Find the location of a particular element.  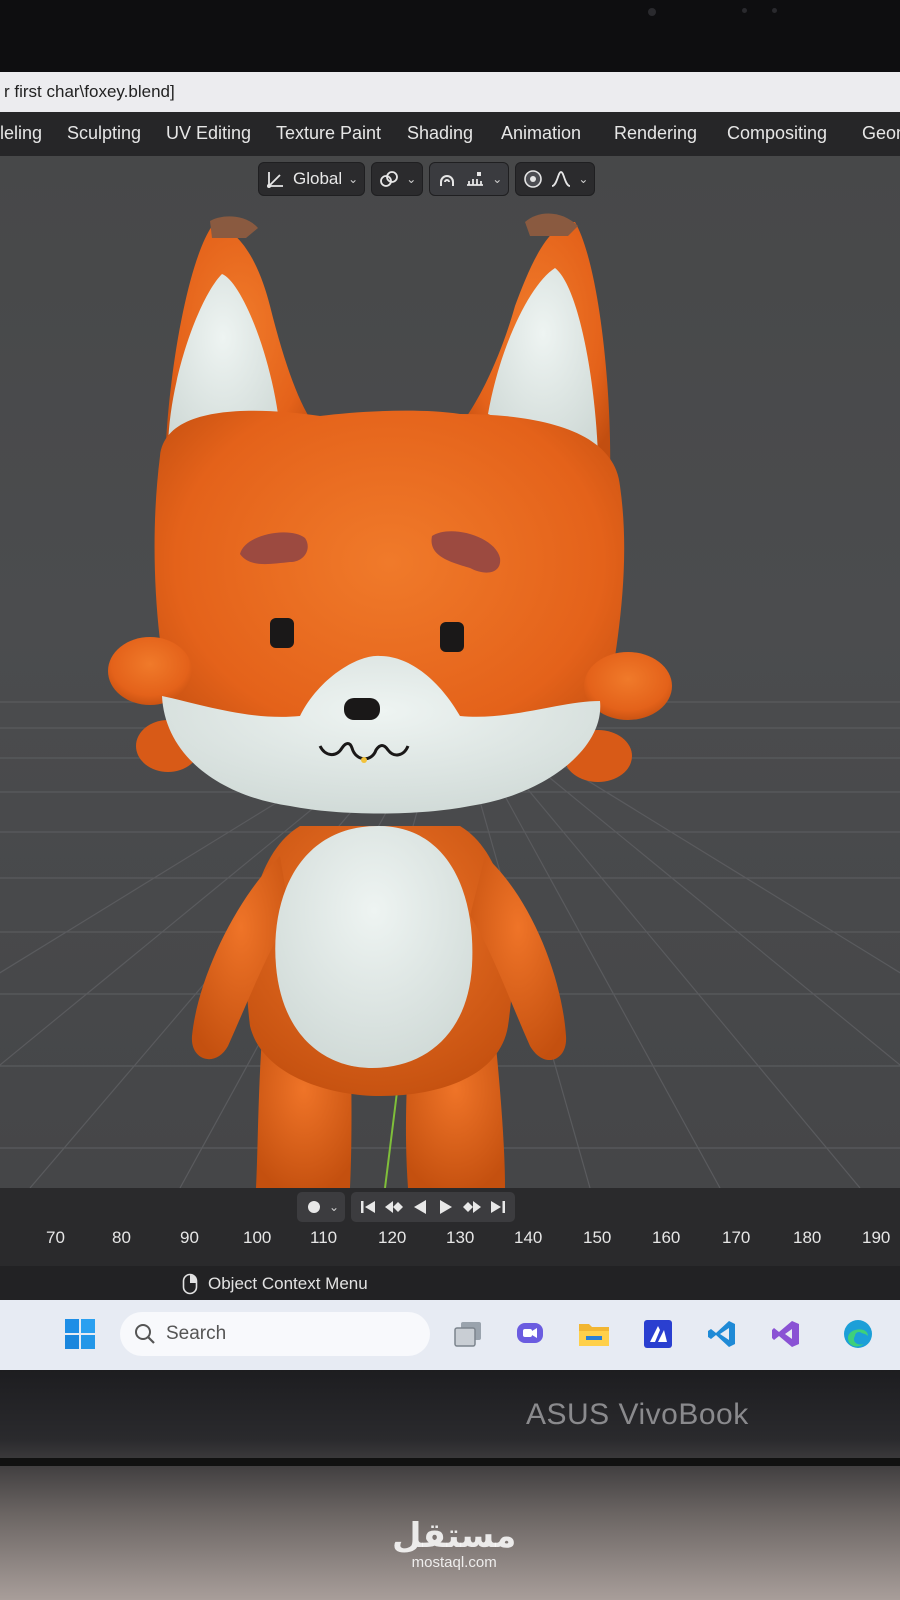

laptop-hinge is located at coordinates (450, 1462).